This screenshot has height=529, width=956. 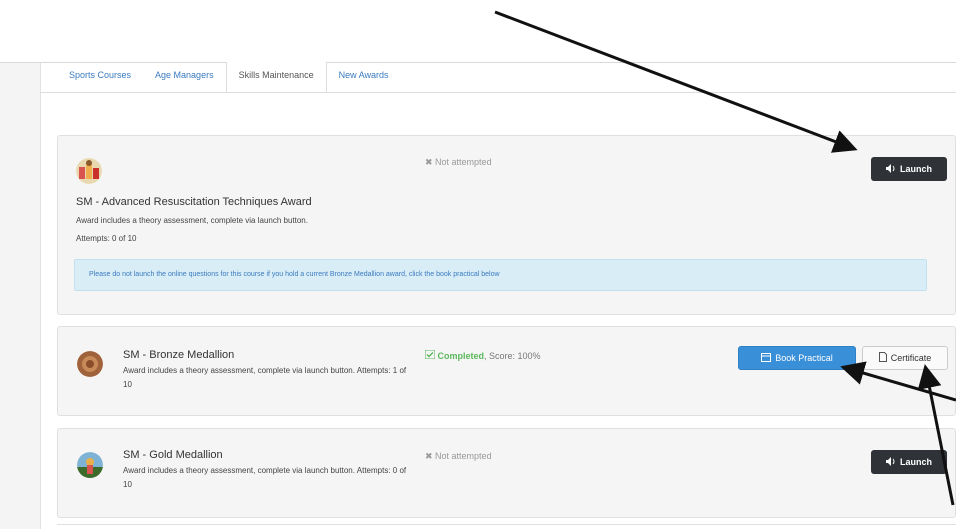 I want to click on tab-new-awards: New Awards, so click(x=364, y=77).